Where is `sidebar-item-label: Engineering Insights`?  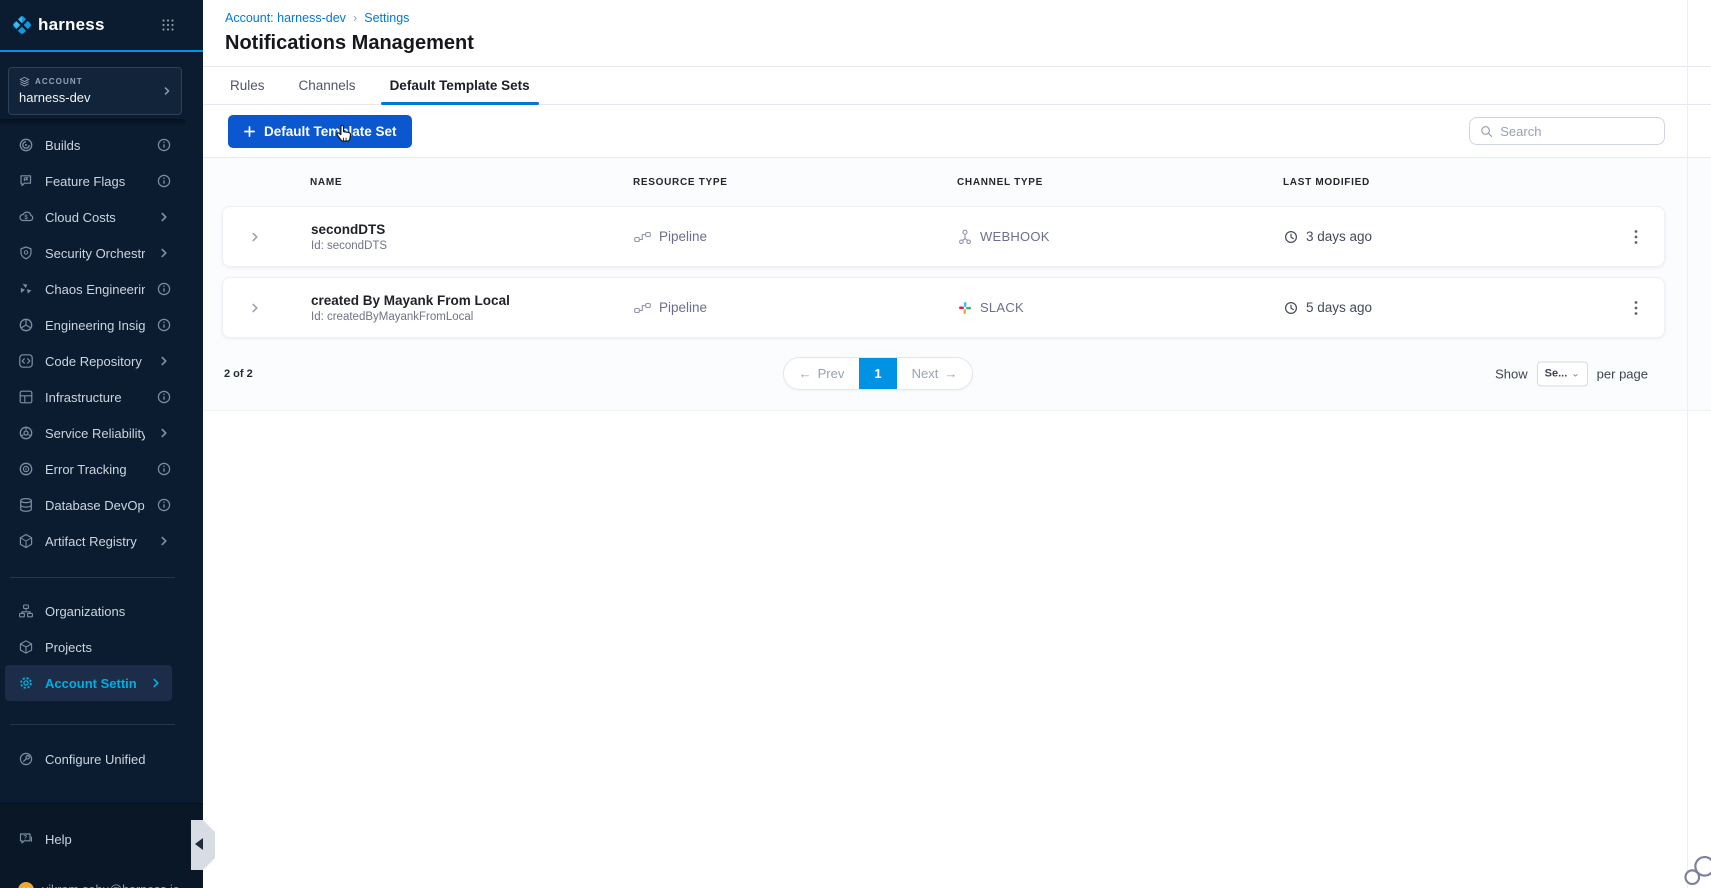
sidebar-item-label: Engineering Insights is located at coordinates (95, 325).